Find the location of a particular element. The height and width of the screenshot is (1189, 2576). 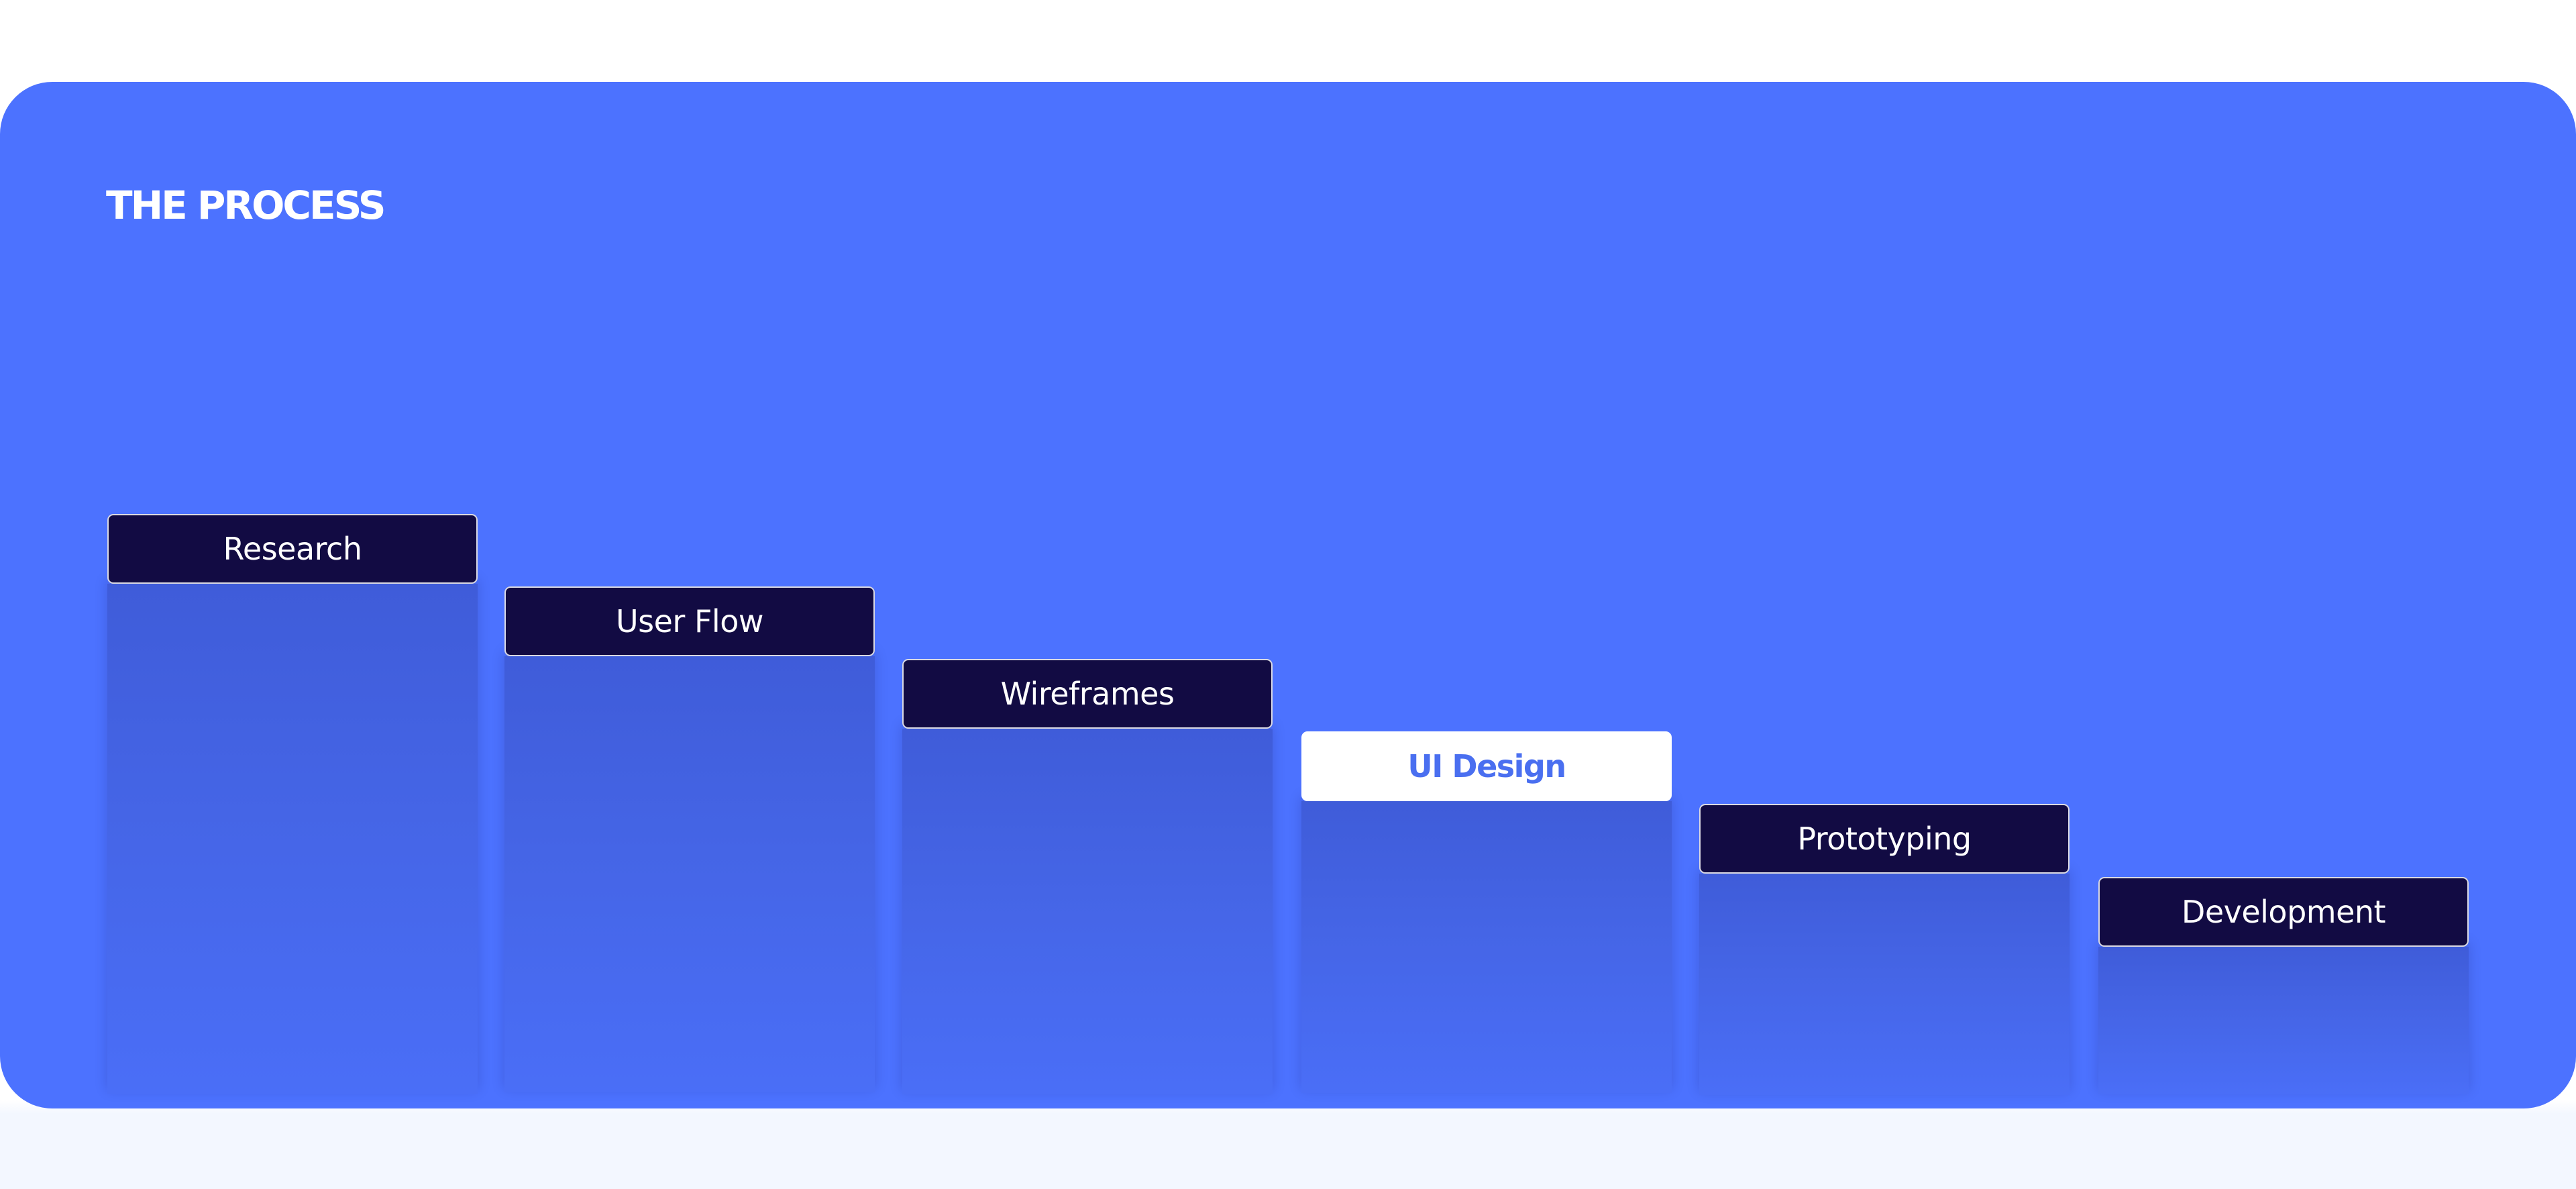

step-button-development: Development is located at coordinates (2283, 912).